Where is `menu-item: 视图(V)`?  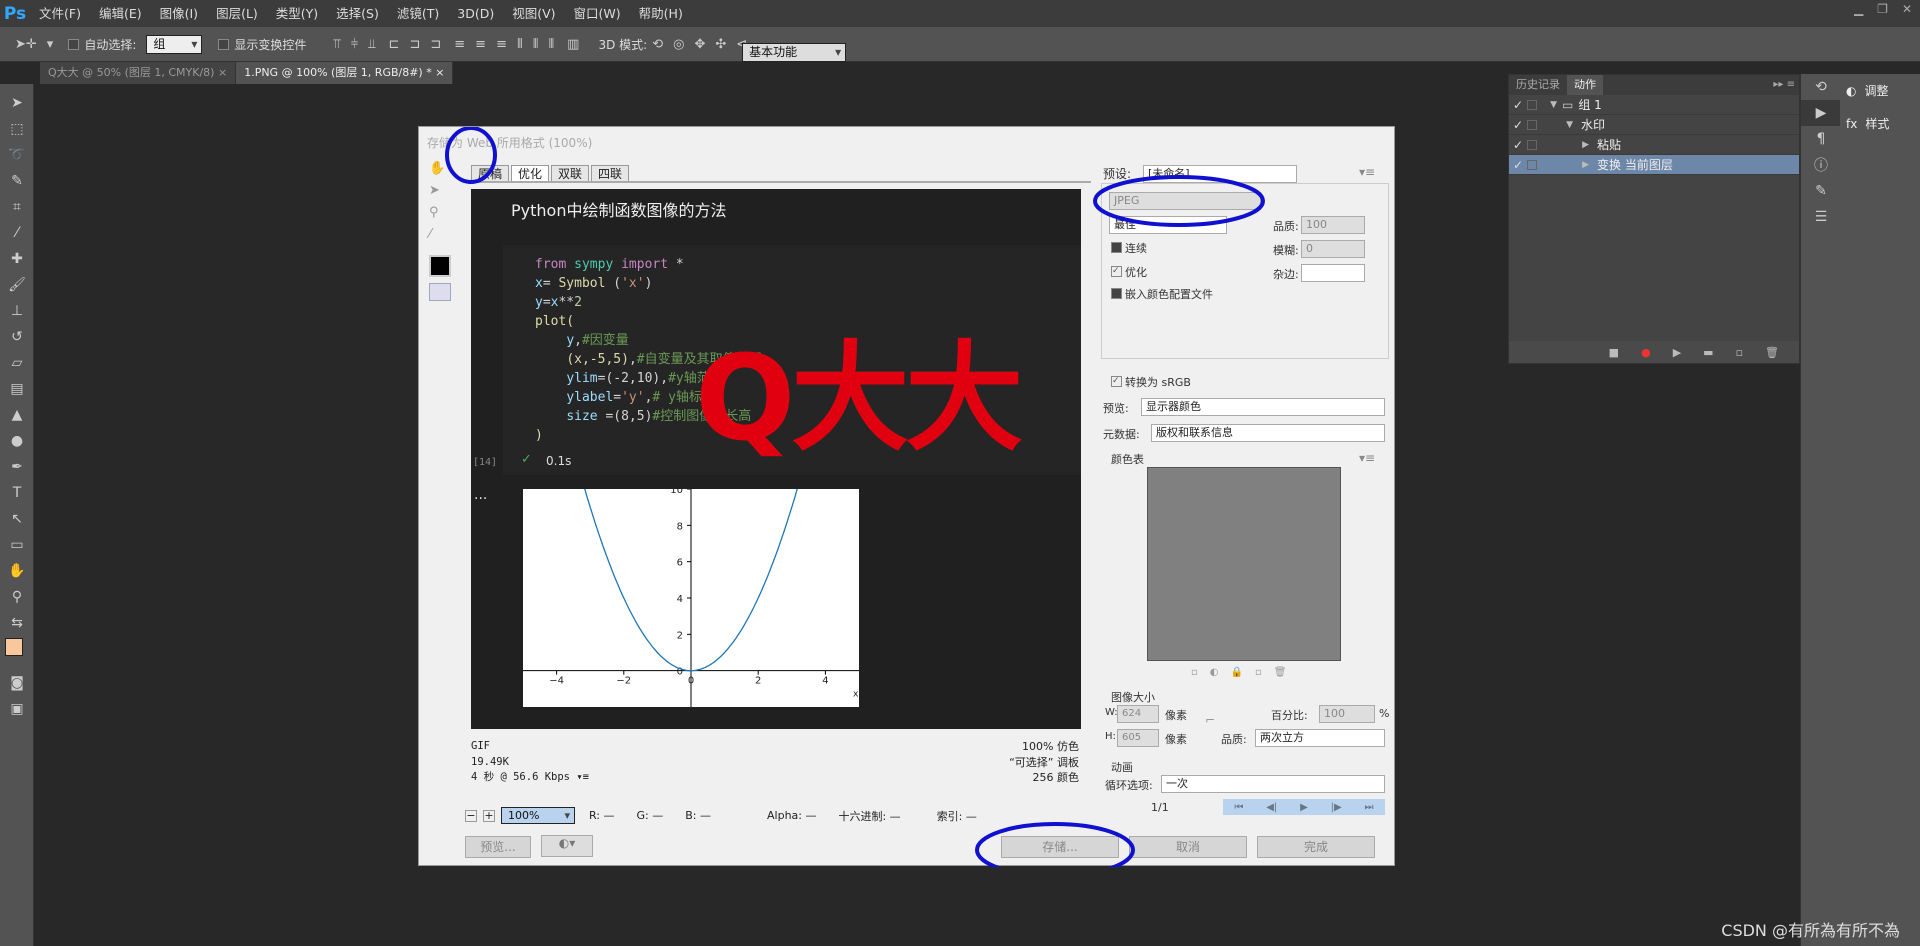 menu-item: 视图(V) is located at coordinates (533, 13).